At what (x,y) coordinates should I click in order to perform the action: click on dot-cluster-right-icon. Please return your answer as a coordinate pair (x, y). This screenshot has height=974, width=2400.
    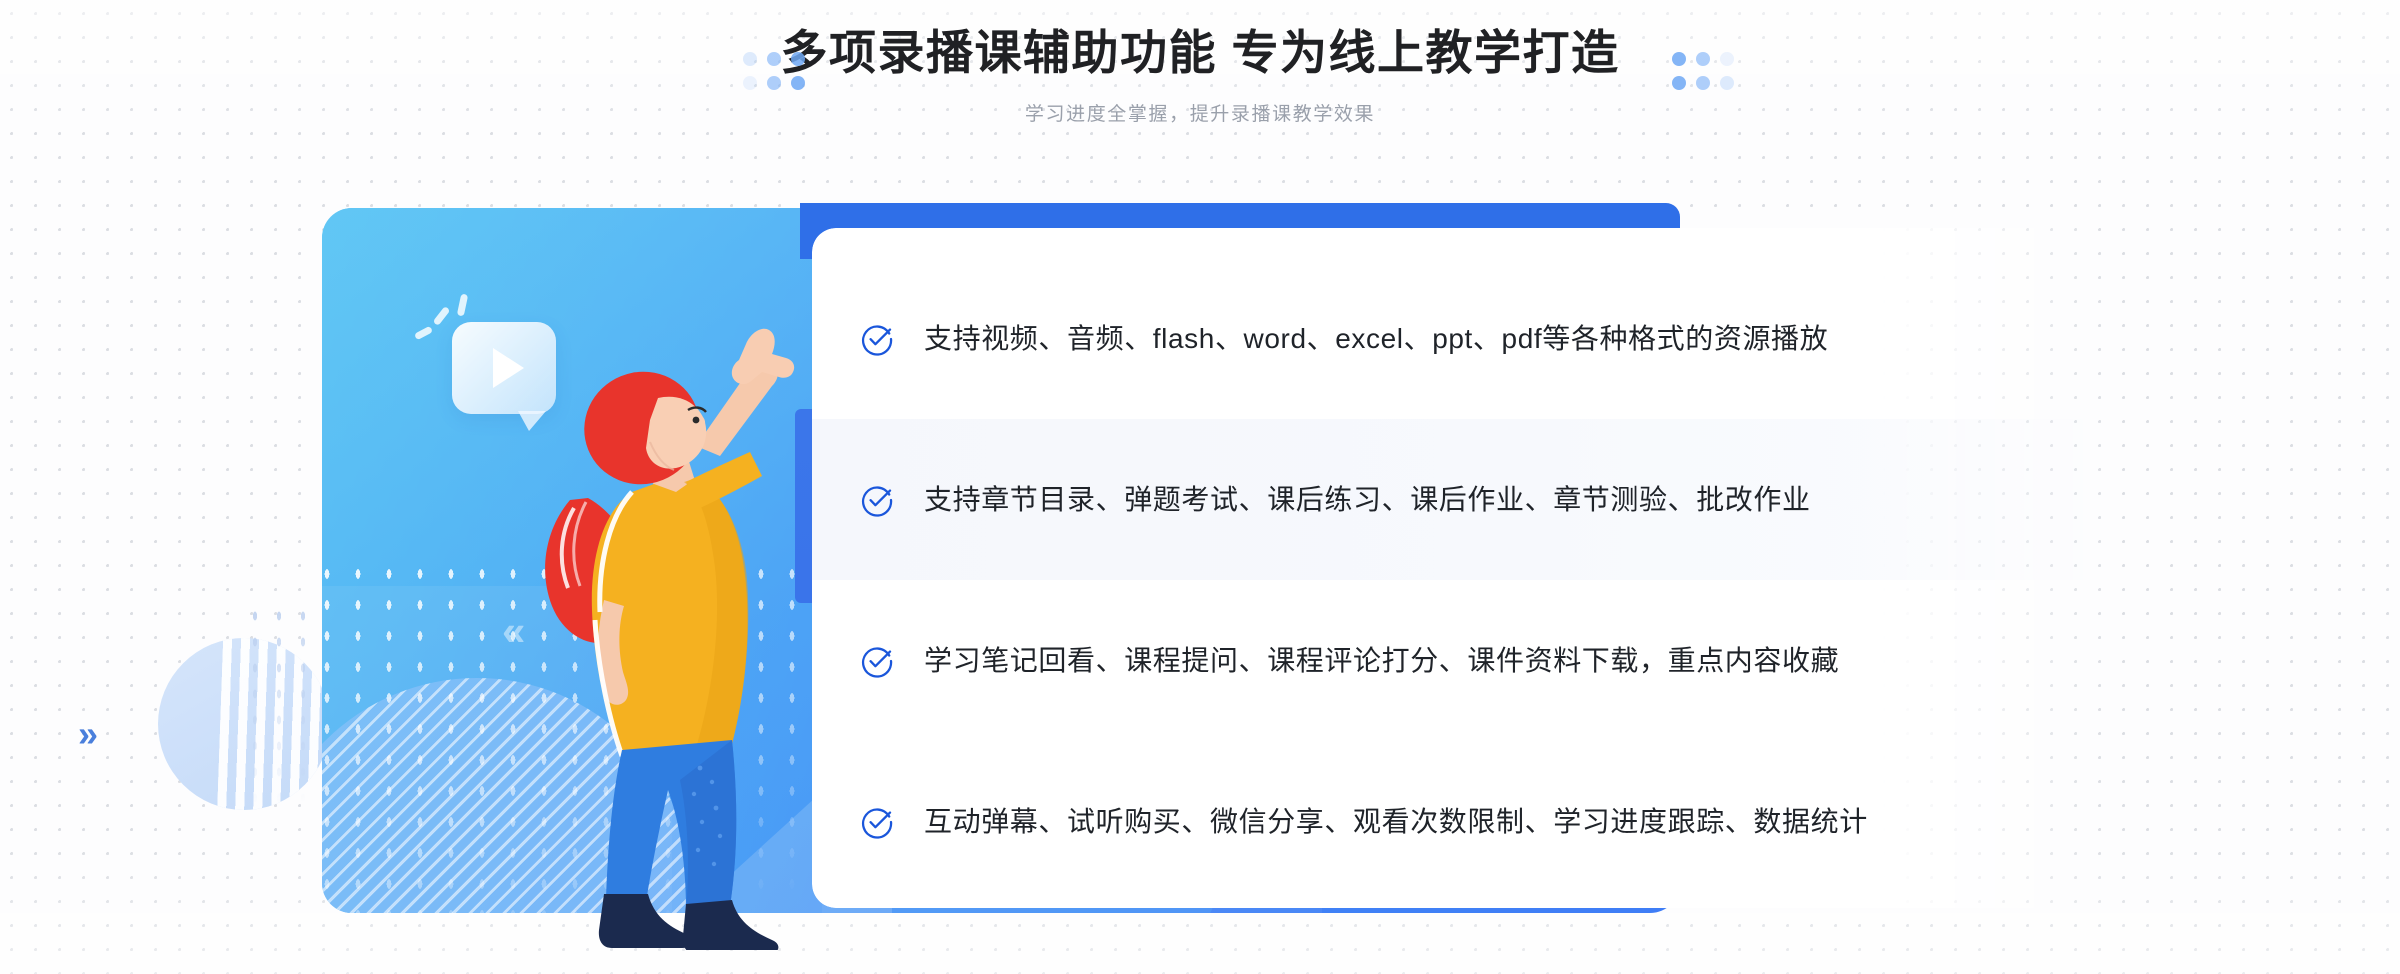
    Looking at the image, I should click on (1703, 71).